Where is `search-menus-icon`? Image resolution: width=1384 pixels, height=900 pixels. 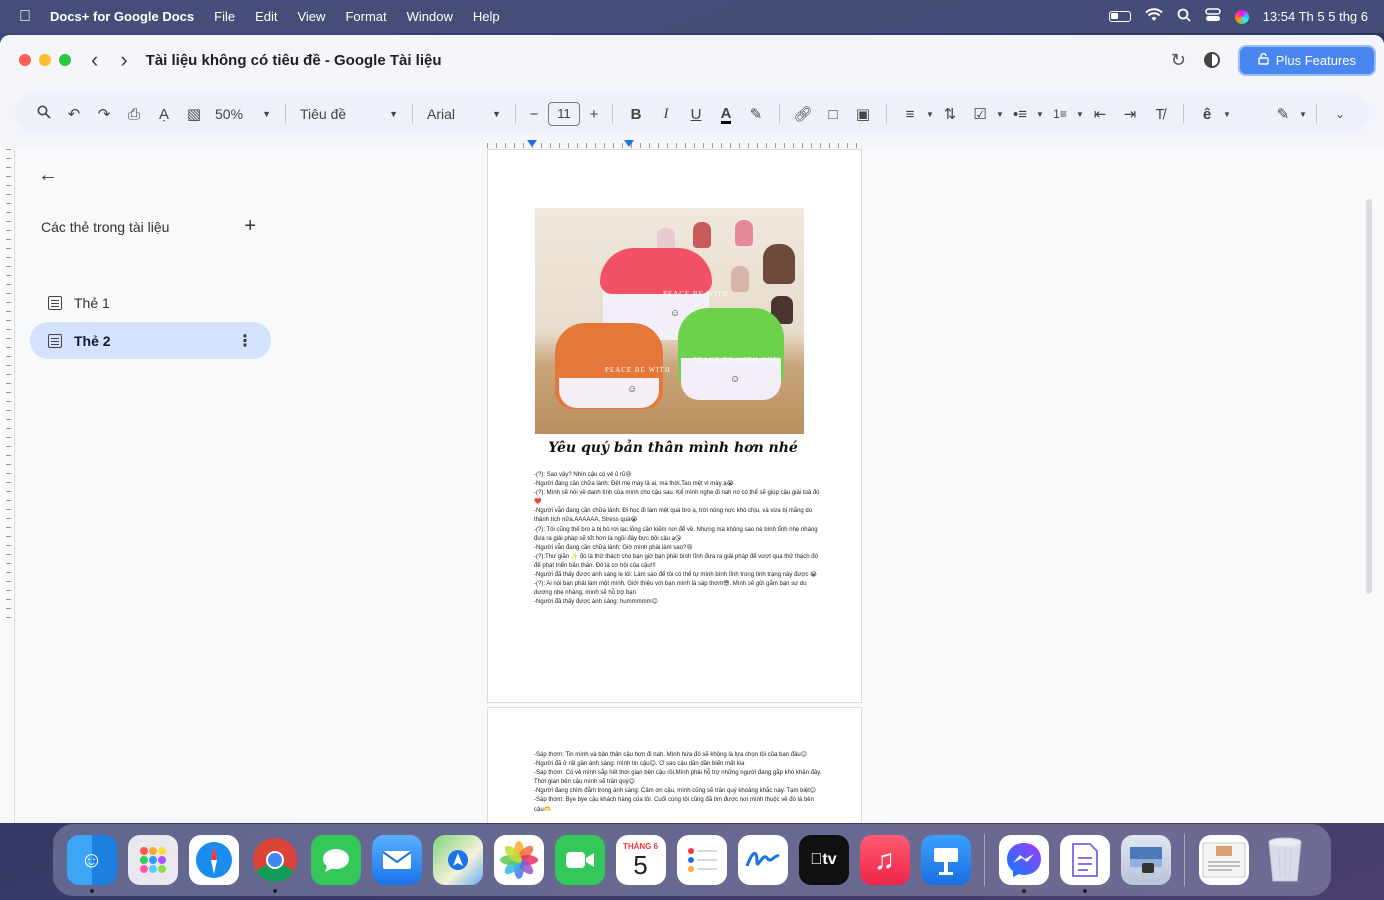
search-menus-icon is located at coordinates (44, 114).